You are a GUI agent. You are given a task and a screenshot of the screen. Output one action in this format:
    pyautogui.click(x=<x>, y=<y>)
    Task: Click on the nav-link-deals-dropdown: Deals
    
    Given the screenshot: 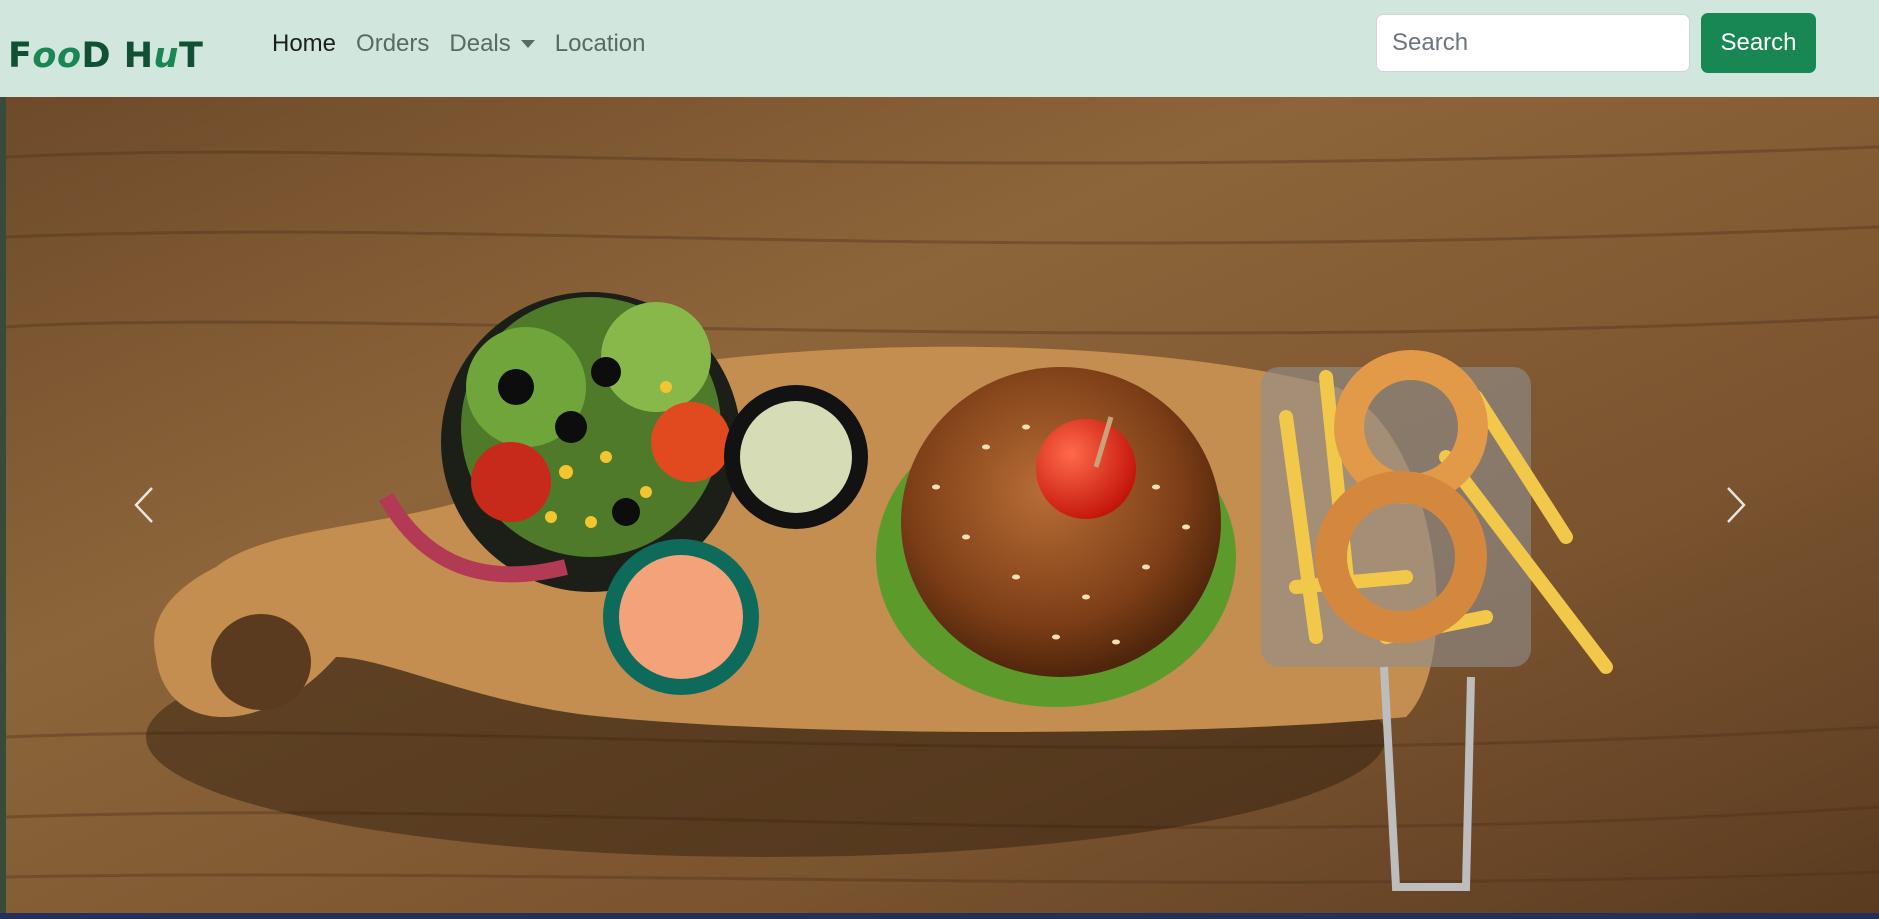 What is the action you would take?
    pyautogui.click(x=491, y=44)
    